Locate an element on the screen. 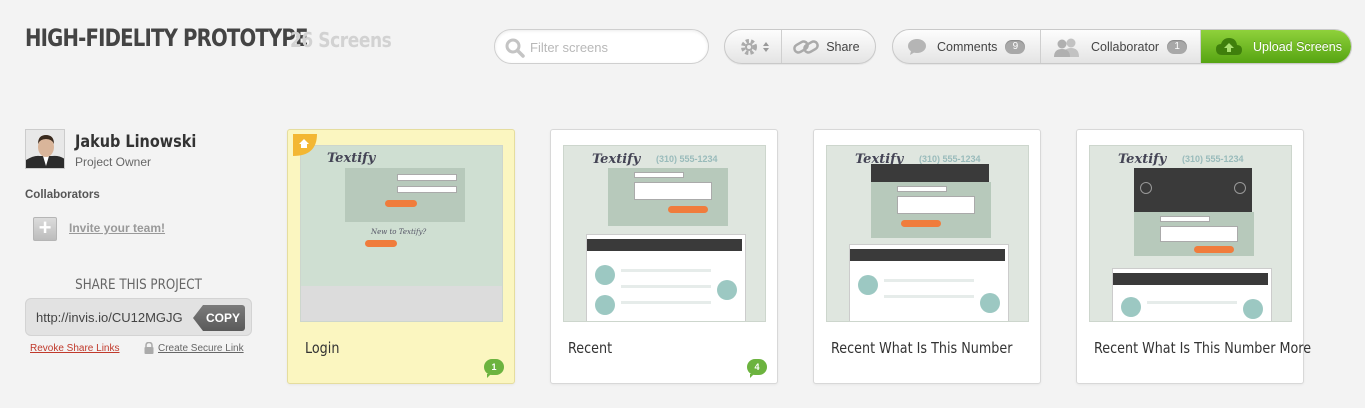 This screenshot has height=408, width=1365. speech-bubble-icon is located at coordinates (917, 46).